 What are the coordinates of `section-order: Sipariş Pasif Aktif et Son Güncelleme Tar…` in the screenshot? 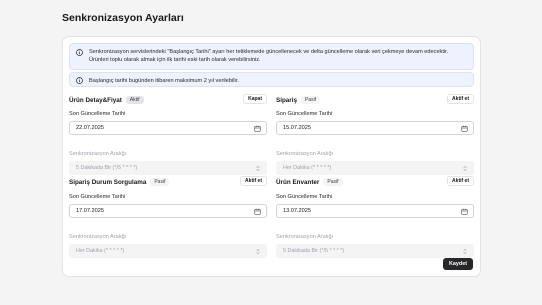 It's located at (375, 134).